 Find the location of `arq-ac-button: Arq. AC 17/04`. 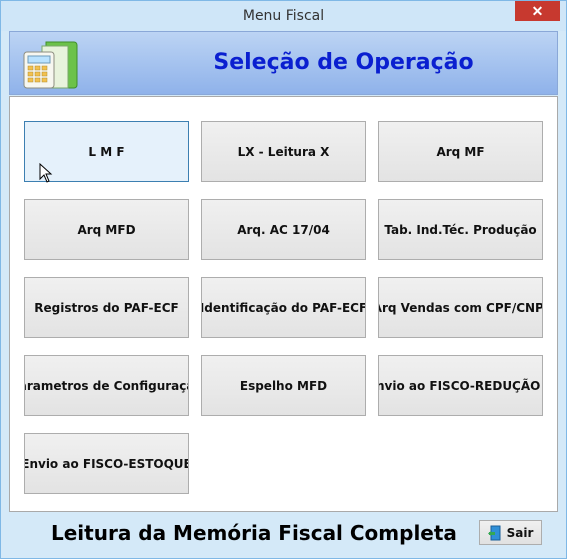

arq-ac-button: Arq. AC 17/04 is located at coordinates (283, 229).